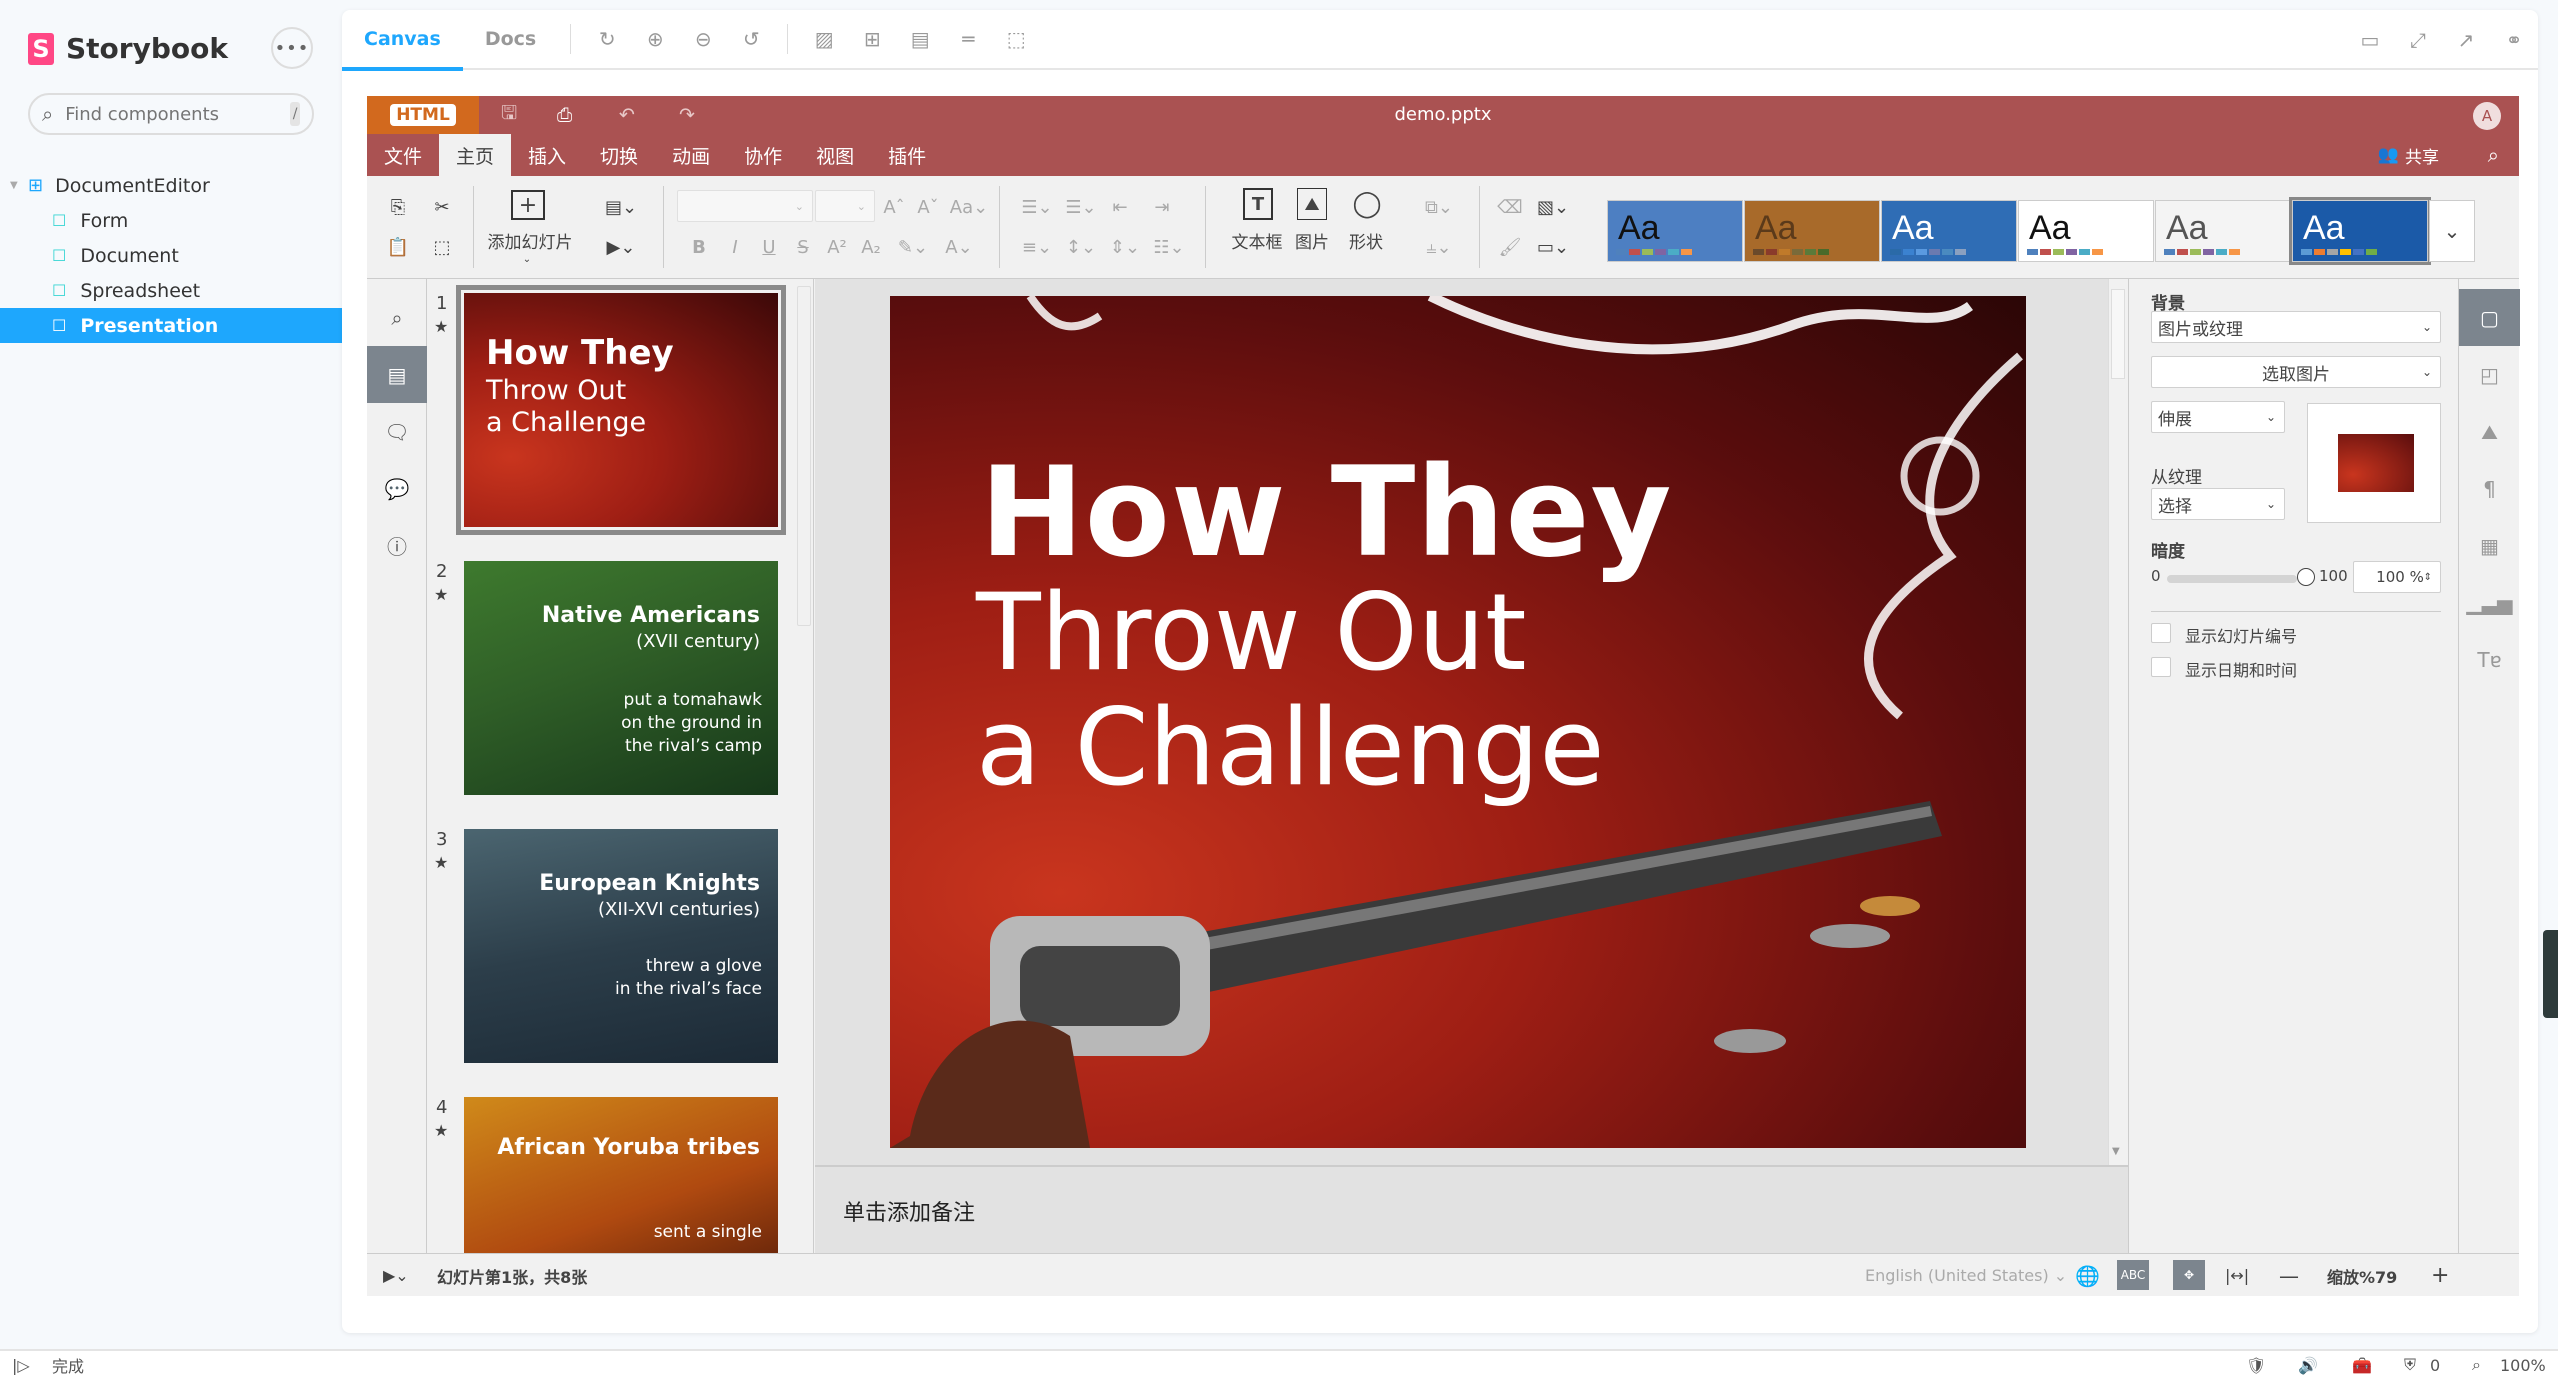 The width and height of the screenshot is (2558, 1379). Describe the element at coordinates (1081, 247) in the screenshot. I see `vertical-align-icon: ↕⌄` at that location.